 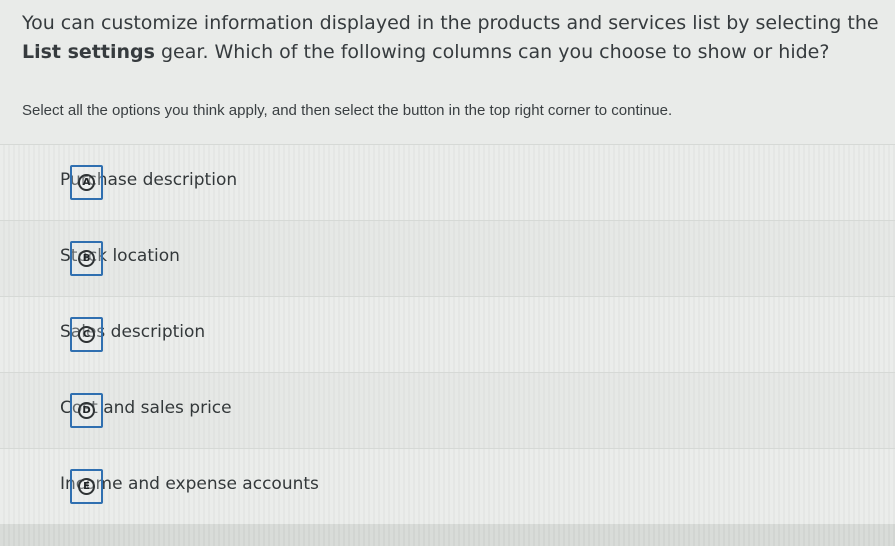 I want to click on option-c-checkbox: C, so click(x=86, y=334).